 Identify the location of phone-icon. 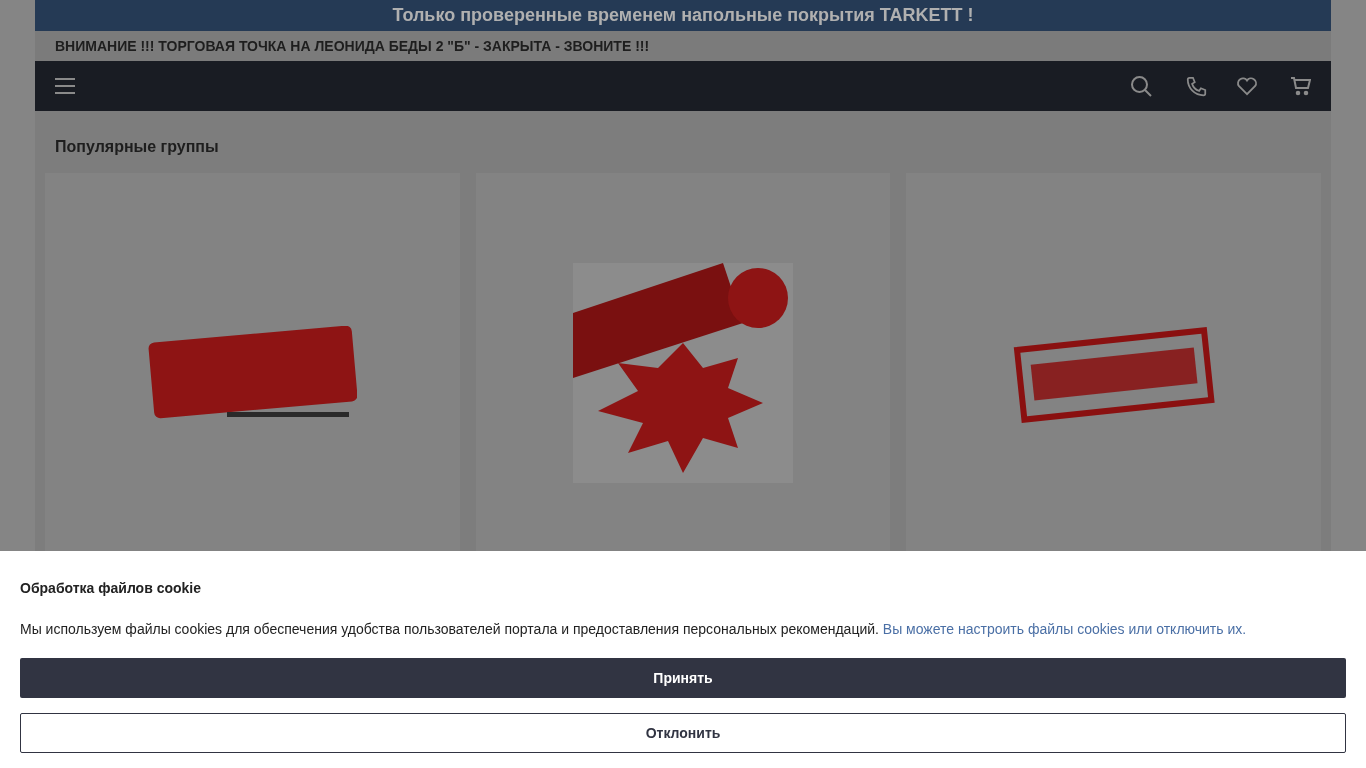
(1196, 86).